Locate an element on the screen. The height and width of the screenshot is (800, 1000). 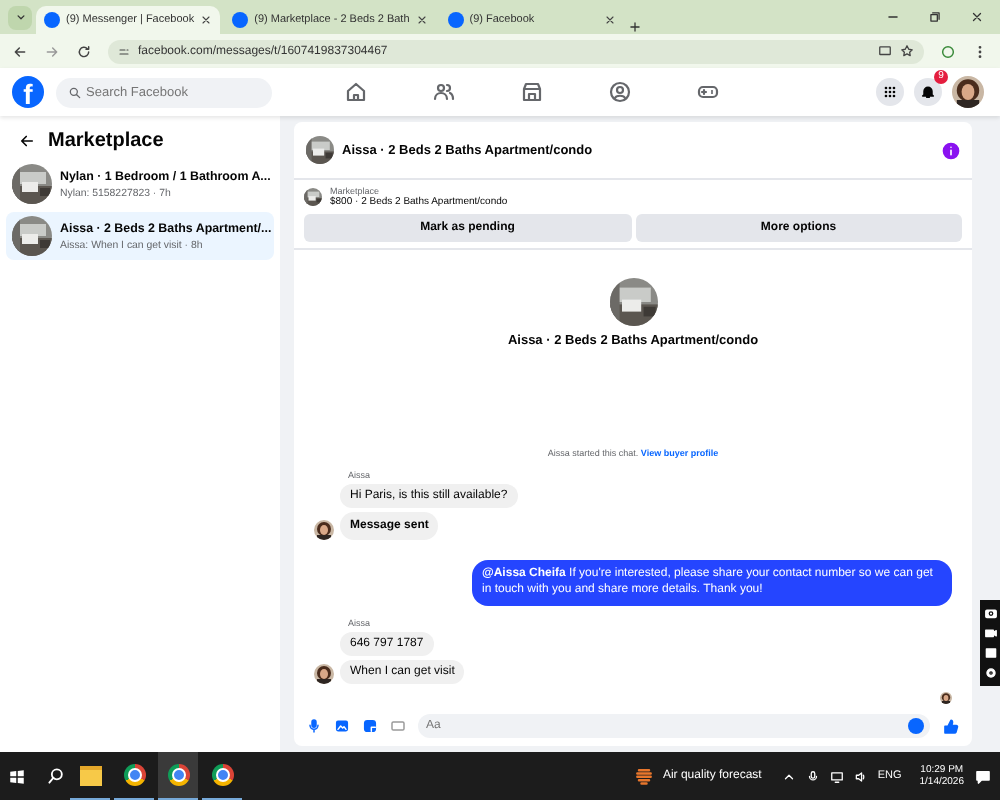
back-icon is located at coordinates (20, 51).